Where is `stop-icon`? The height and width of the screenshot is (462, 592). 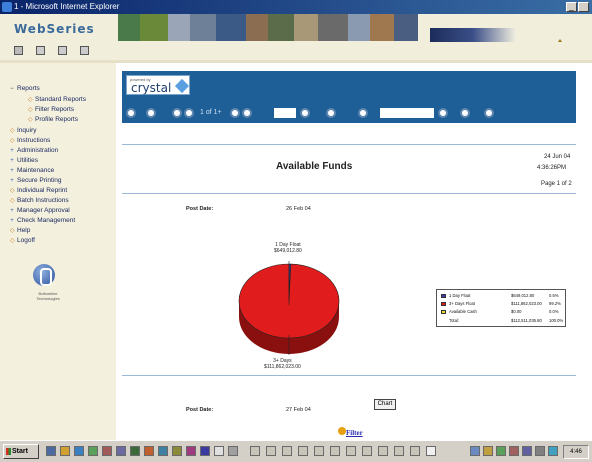 stop-icon is located at coordinates (331, 113).